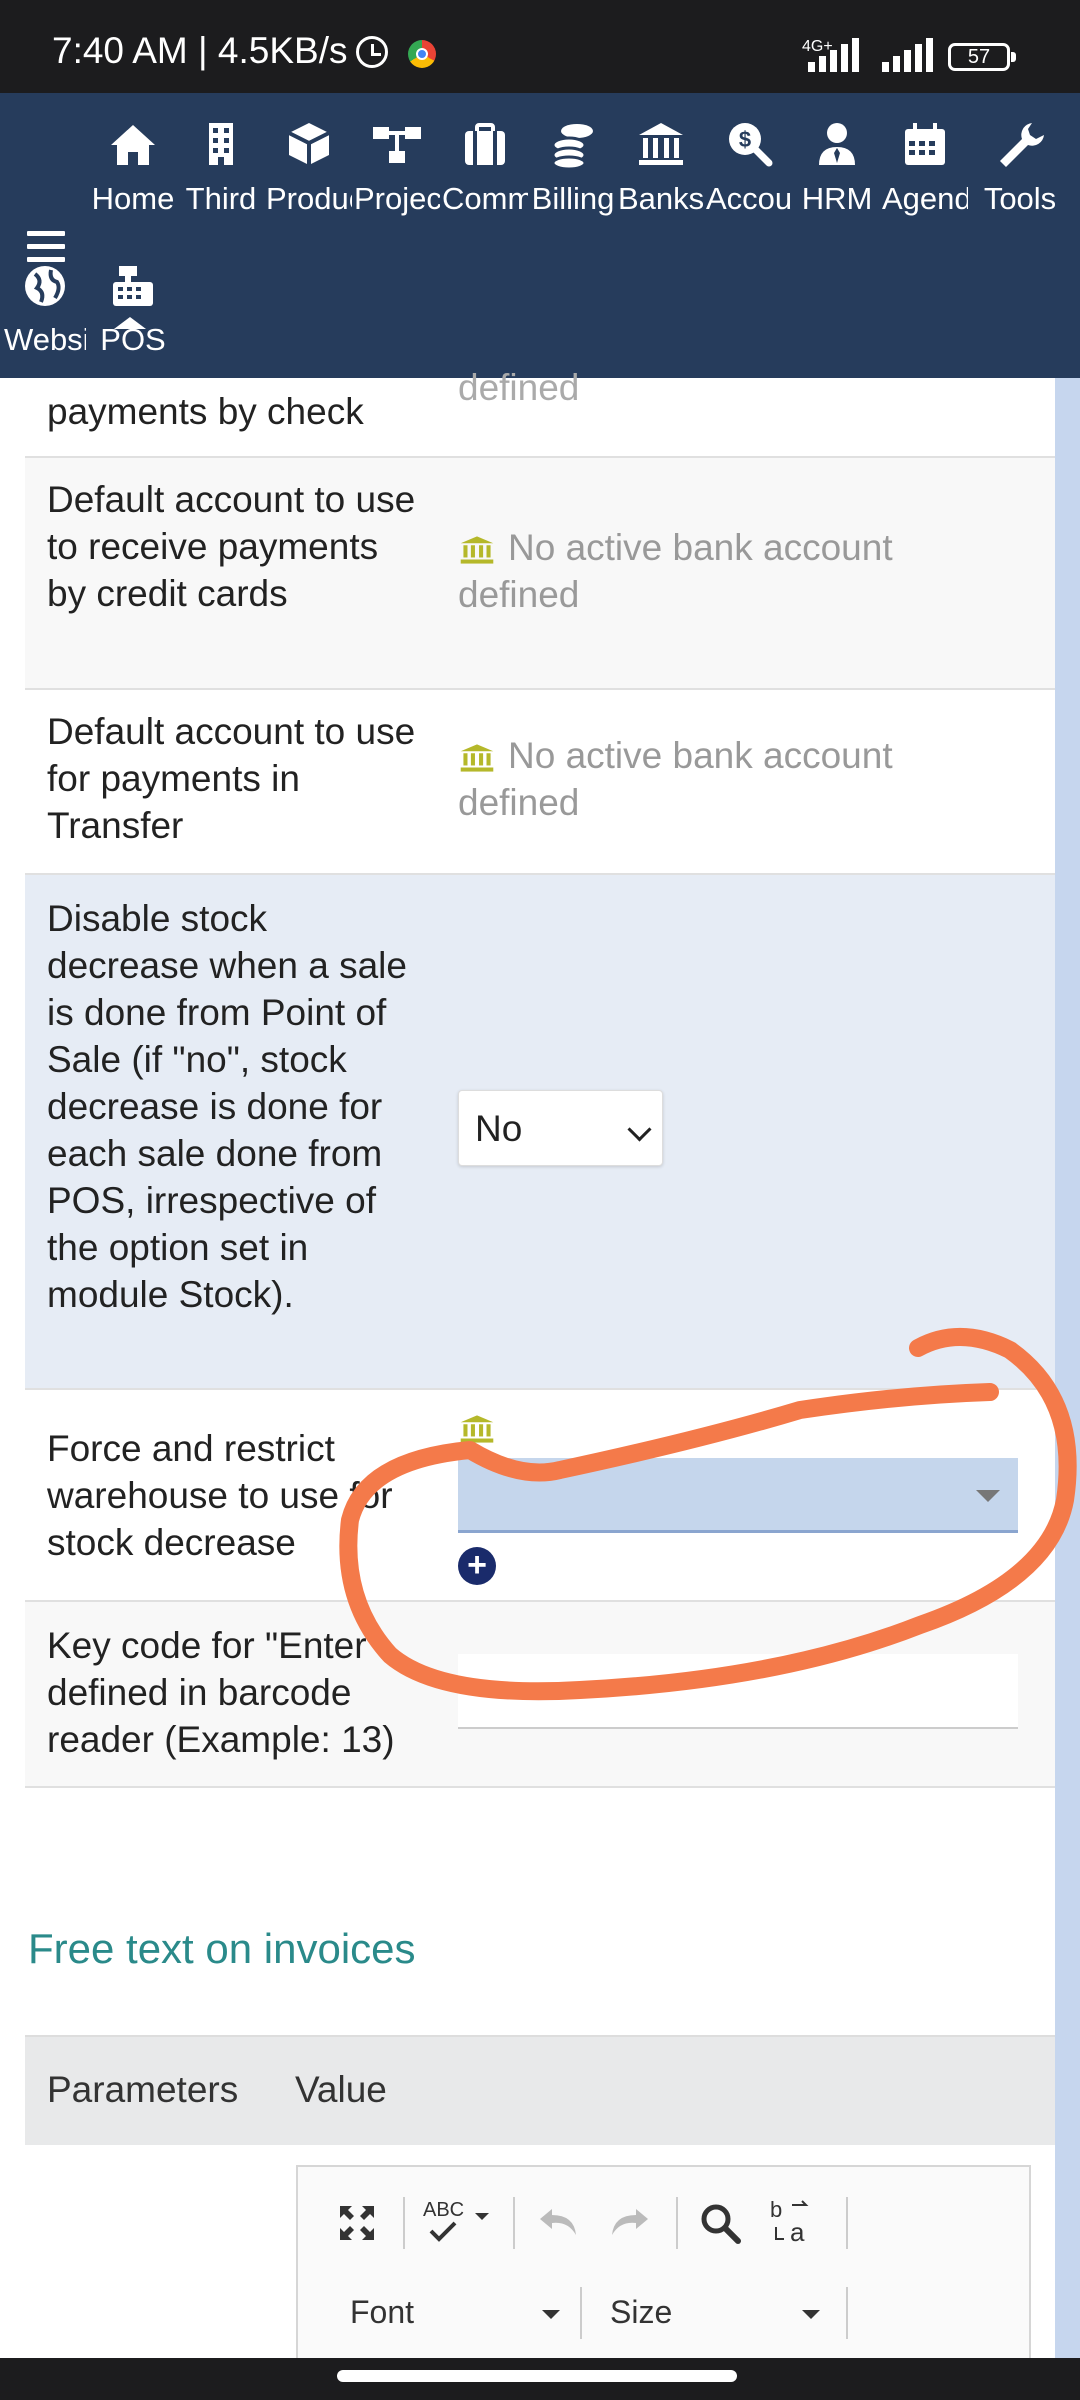  What do you see at coordinates (309, 182) in the screenshot?
I see `nav-products: Products` at bounding box center [309, 182].